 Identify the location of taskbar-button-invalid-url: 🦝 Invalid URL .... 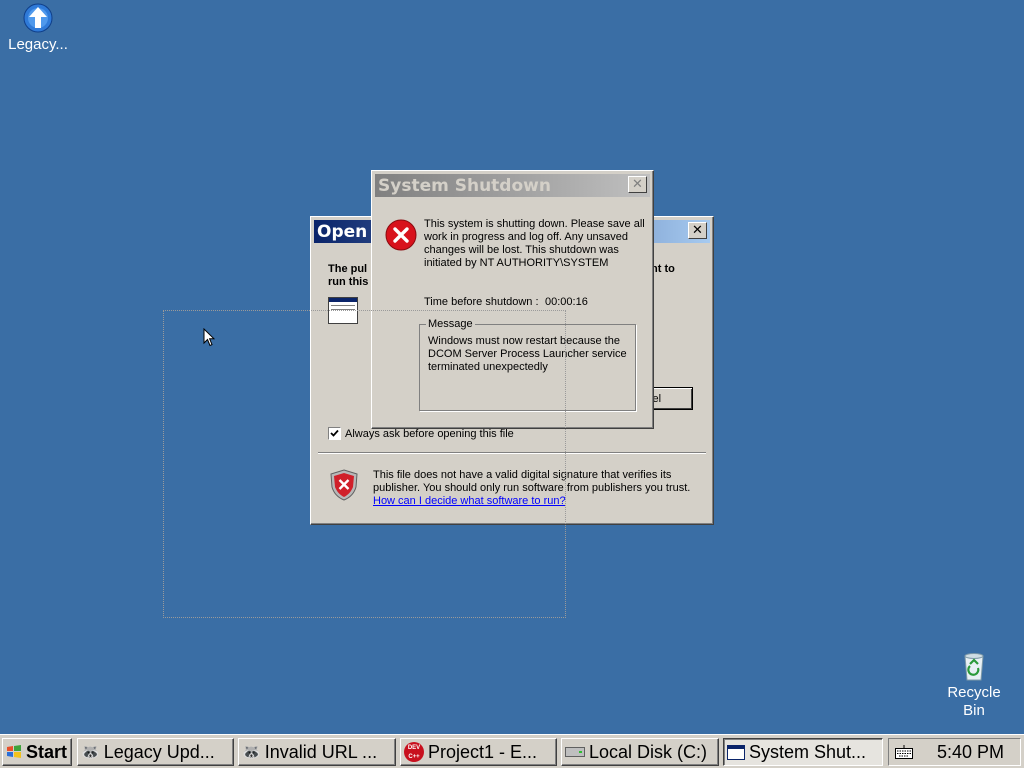
(317, 752).